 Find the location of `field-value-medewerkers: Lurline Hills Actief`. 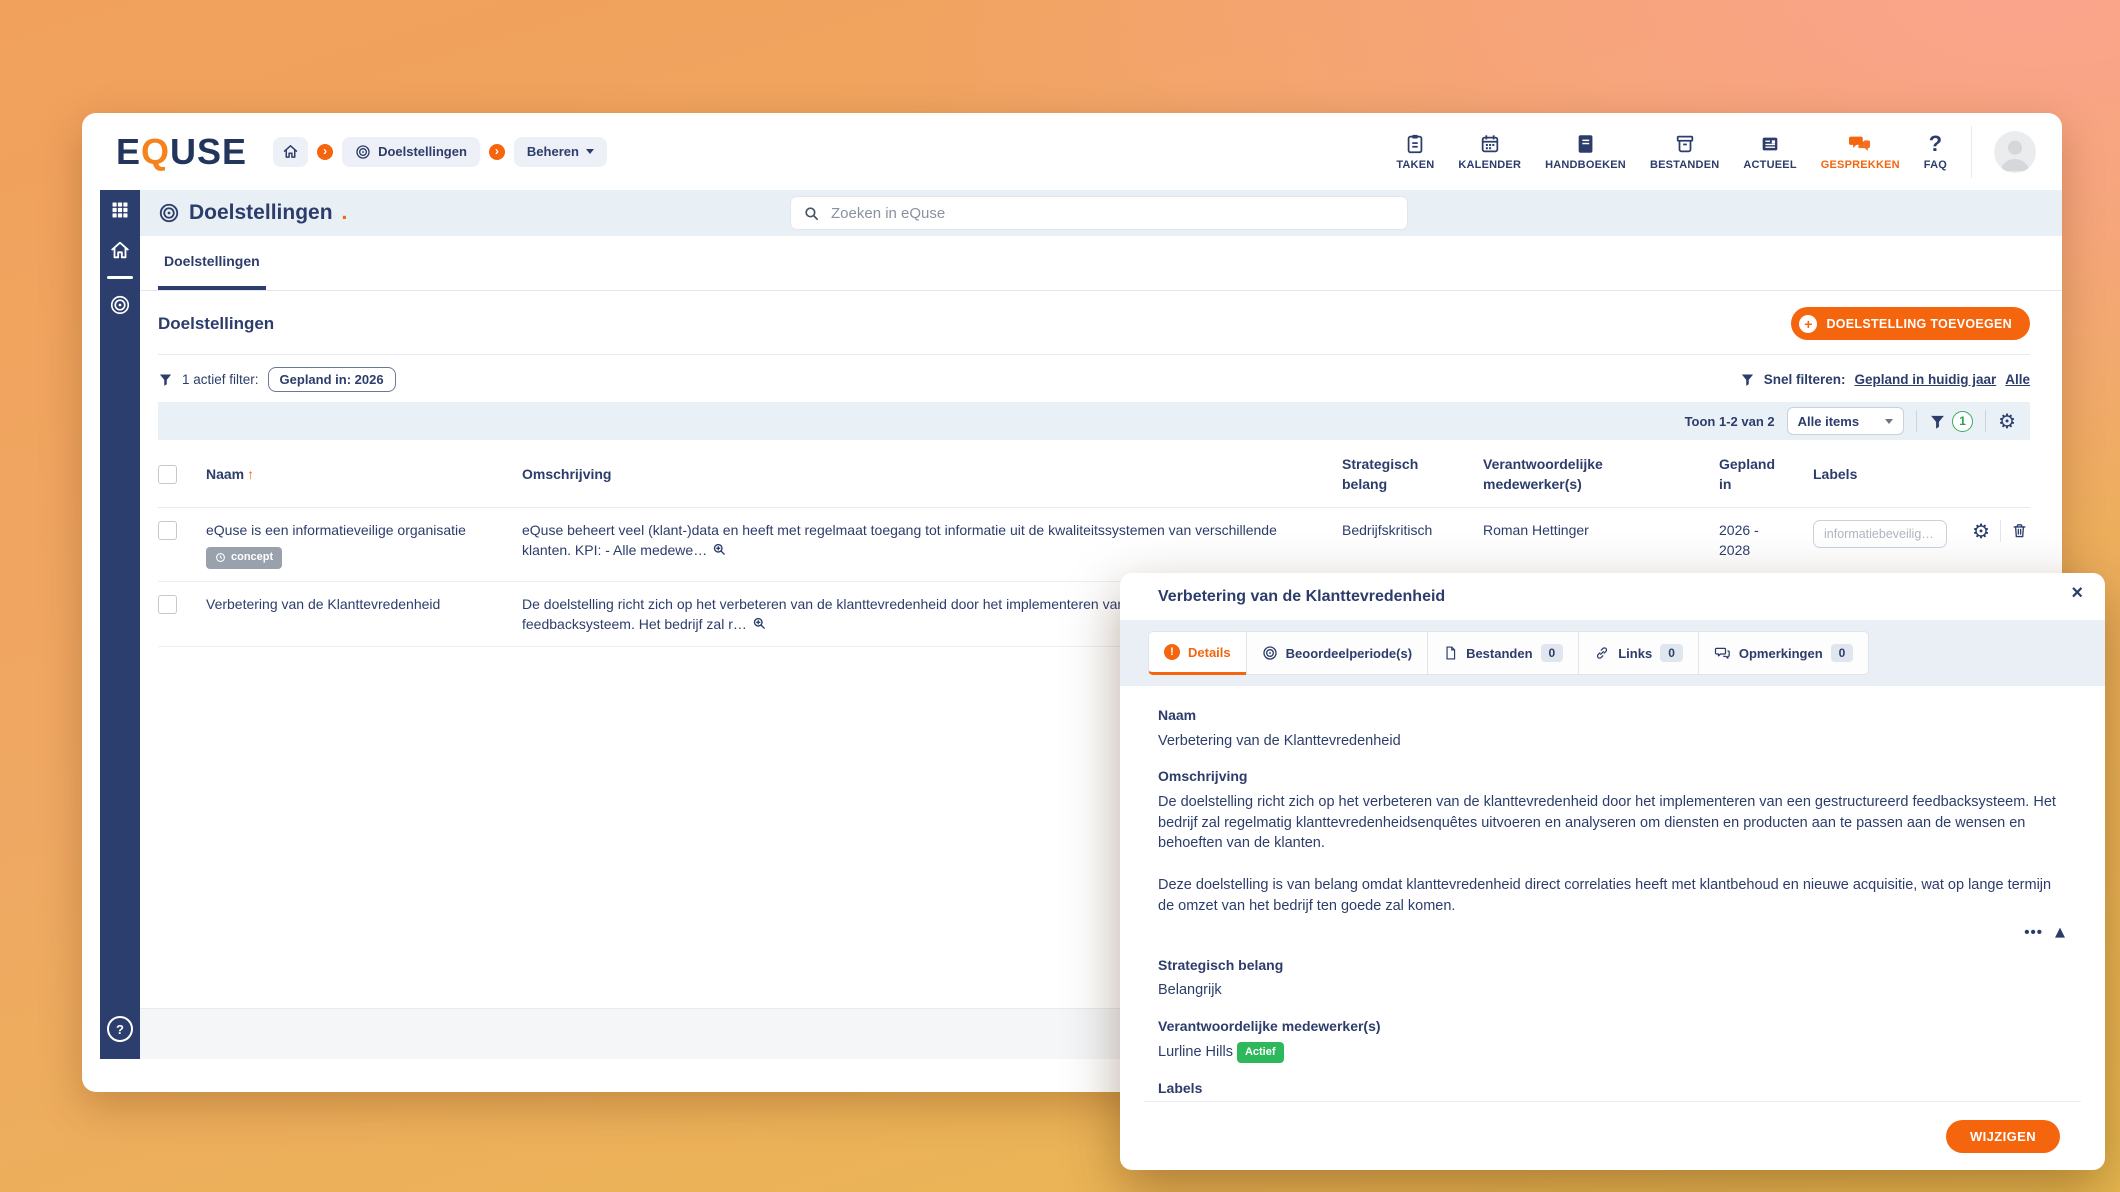

field-value-medewerkers: Lurline Hills Actief is located at coordinates (1612, 1052).